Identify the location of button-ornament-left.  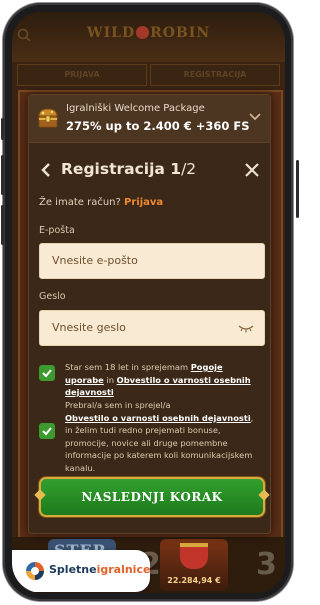
(40, 495).